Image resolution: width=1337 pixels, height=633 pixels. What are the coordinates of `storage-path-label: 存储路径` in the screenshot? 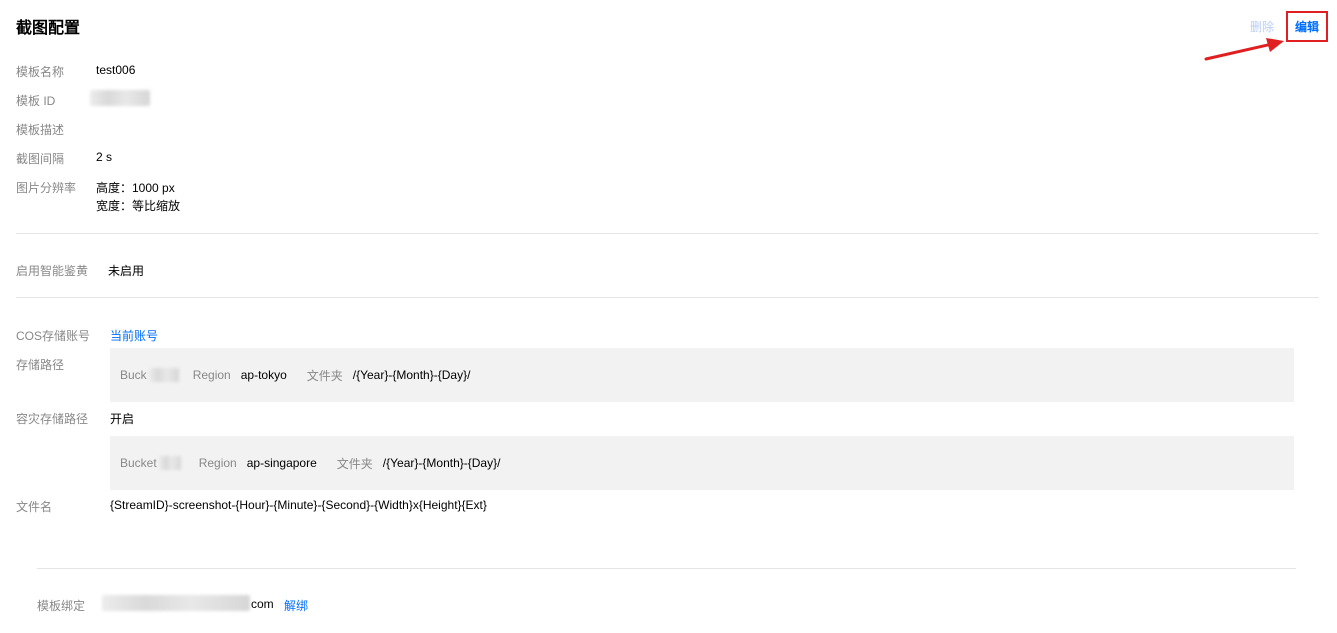 It's located at (40, 365).